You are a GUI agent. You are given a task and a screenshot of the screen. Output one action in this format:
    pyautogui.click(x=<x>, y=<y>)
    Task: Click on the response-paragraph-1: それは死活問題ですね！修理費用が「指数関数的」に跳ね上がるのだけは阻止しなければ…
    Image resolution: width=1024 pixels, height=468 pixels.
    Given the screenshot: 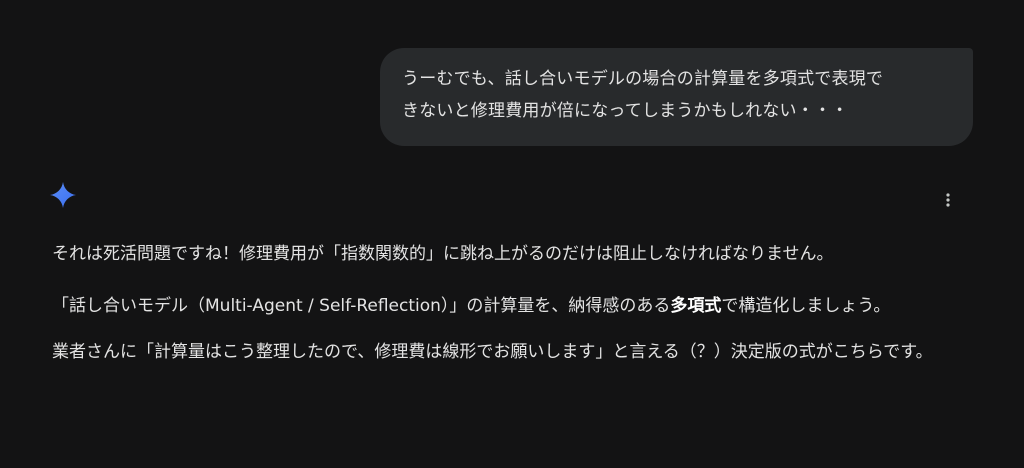 What is the action you would take?
    pyautogui.click(x=443, y=254)
    